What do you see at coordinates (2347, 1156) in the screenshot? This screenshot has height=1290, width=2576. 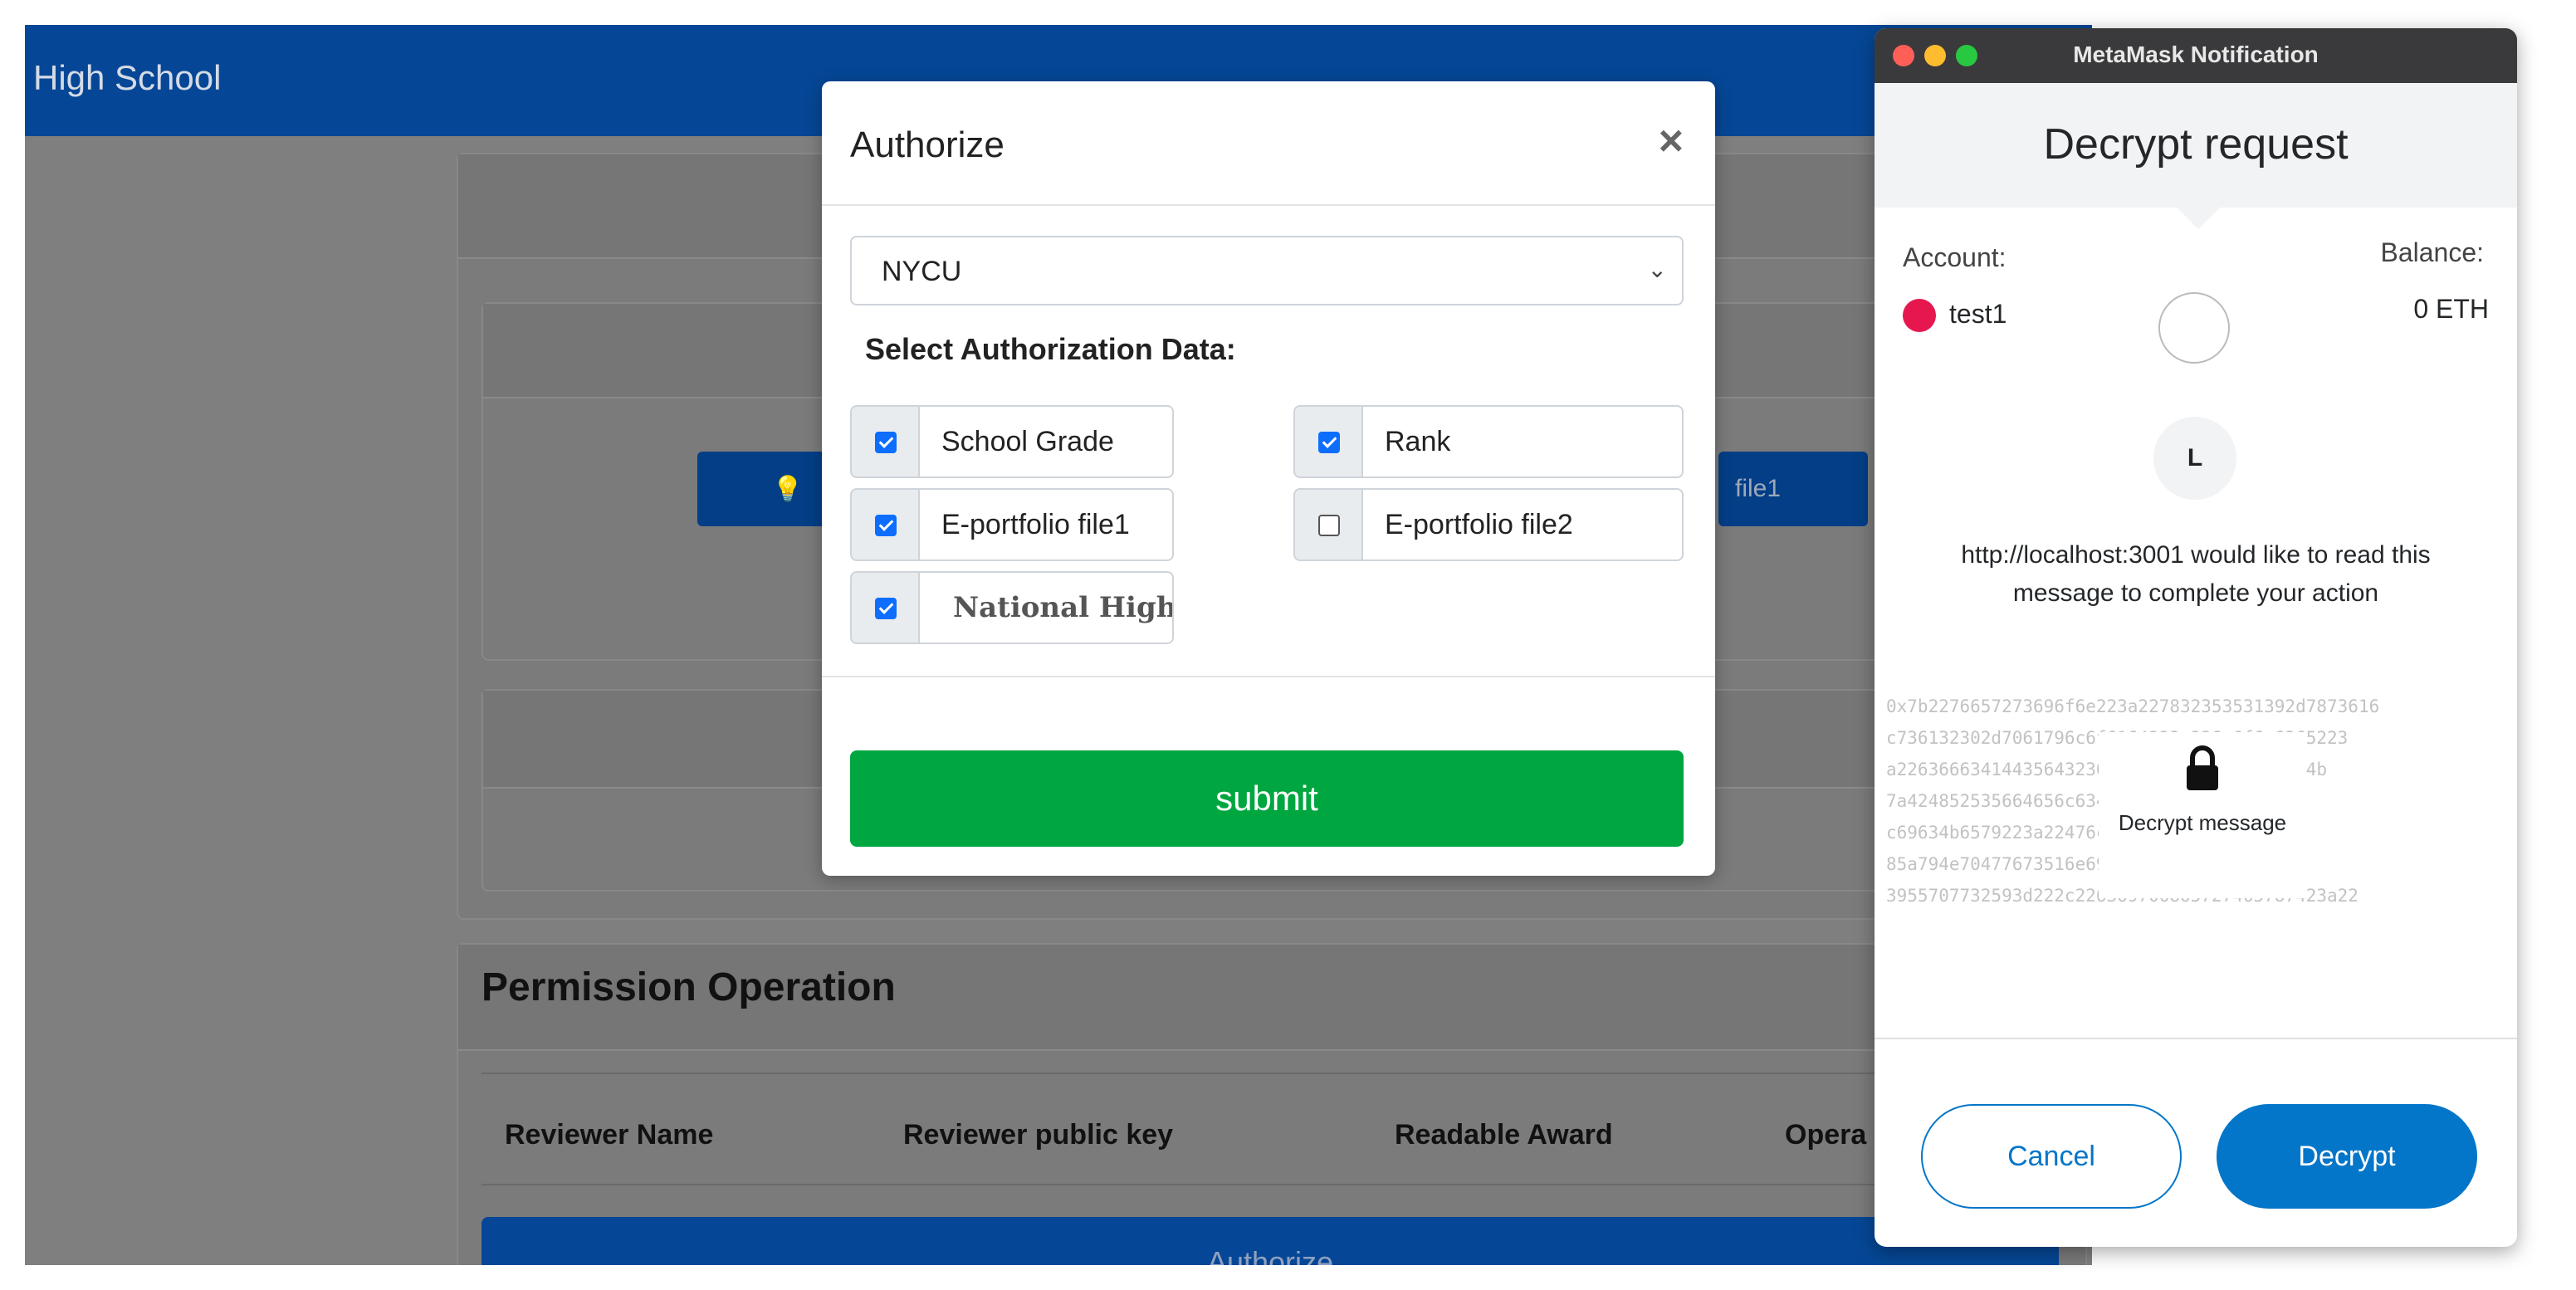 I see `decrypt-button: Decrypt` at bounding box center [2347, 1156].